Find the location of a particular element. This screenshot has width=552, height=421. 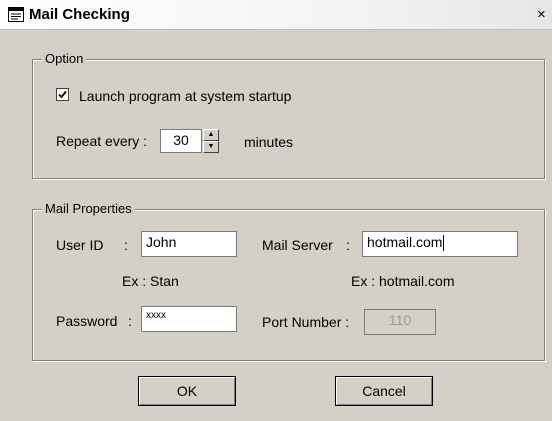

window-title: Mail Checking is located at coordinates (79, 14).